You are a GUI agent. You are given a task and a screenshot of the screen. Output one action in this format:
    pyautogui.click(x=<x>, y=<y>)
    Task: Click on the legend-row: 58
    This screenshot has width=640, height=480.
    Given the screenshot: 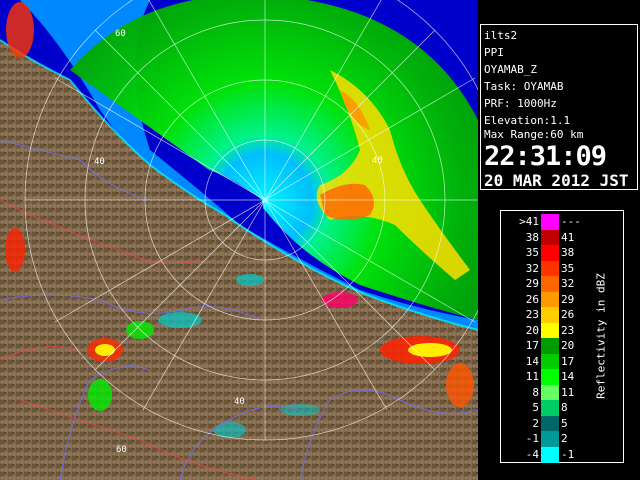 What is the action you would take?
    pyautogui.click(x=562, y=408)
    